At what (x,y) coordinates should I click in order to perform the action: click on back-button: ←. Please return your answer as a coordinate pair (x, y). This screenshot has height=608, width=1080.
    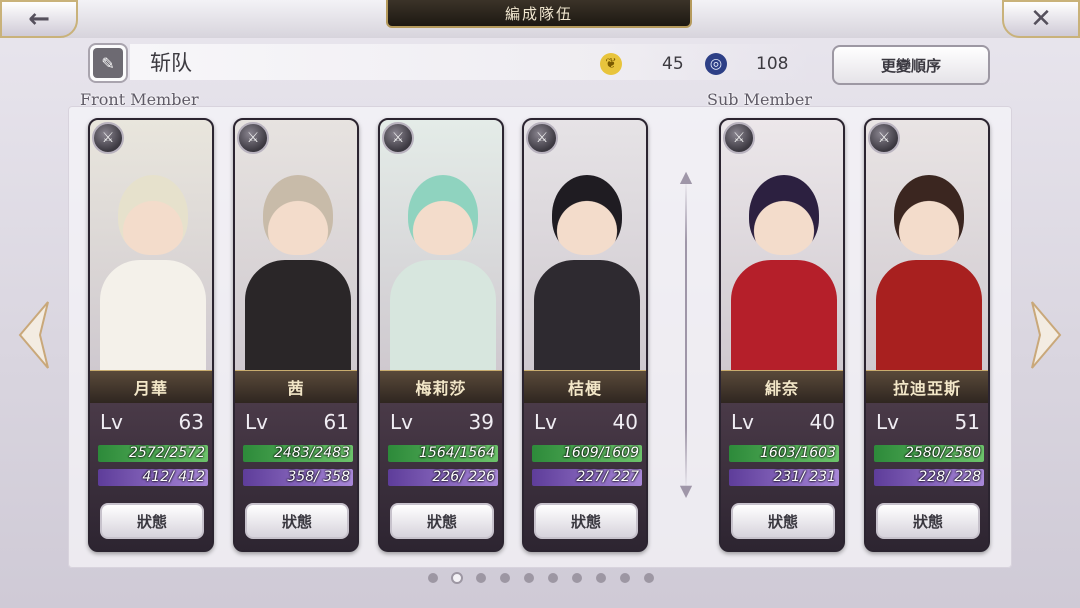
    Looking at the image, I should click on (39, 19).